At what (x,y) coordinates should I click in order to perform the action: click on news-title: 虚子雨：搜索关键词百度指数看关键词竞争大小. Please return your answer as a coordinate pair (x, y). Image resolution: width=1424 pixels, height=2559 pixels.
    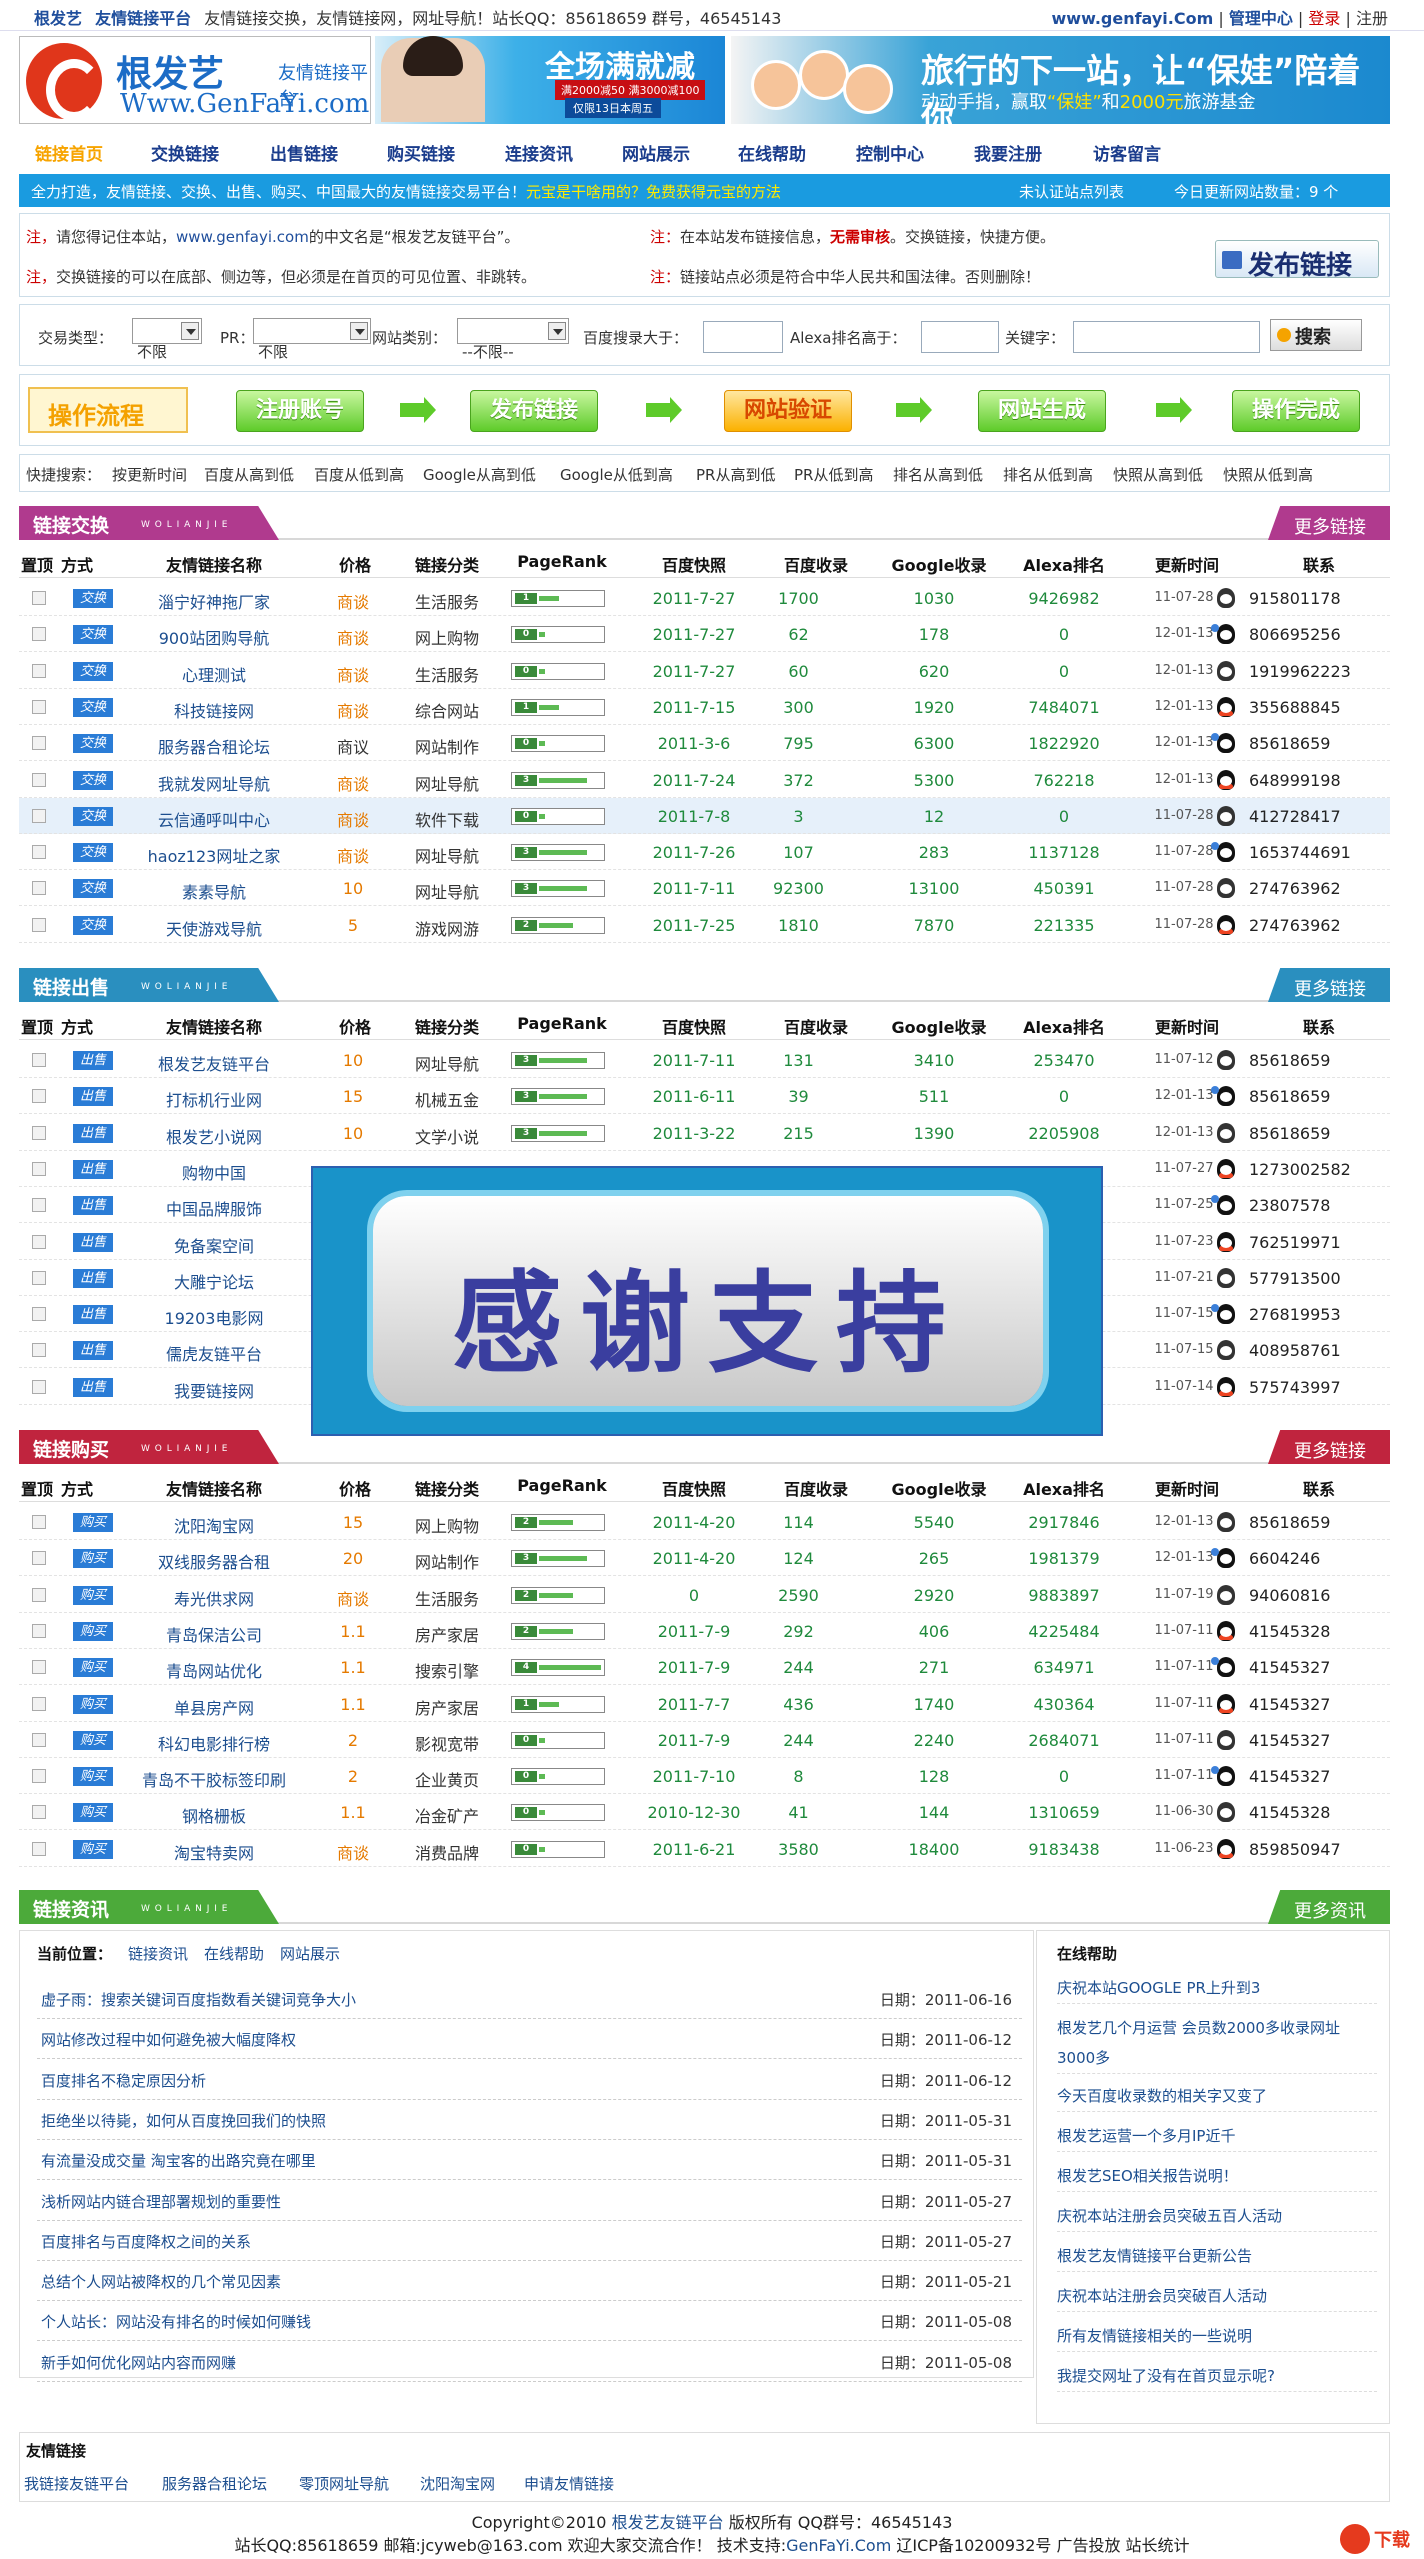
    Looking at the image, I should click on (198, 1999).